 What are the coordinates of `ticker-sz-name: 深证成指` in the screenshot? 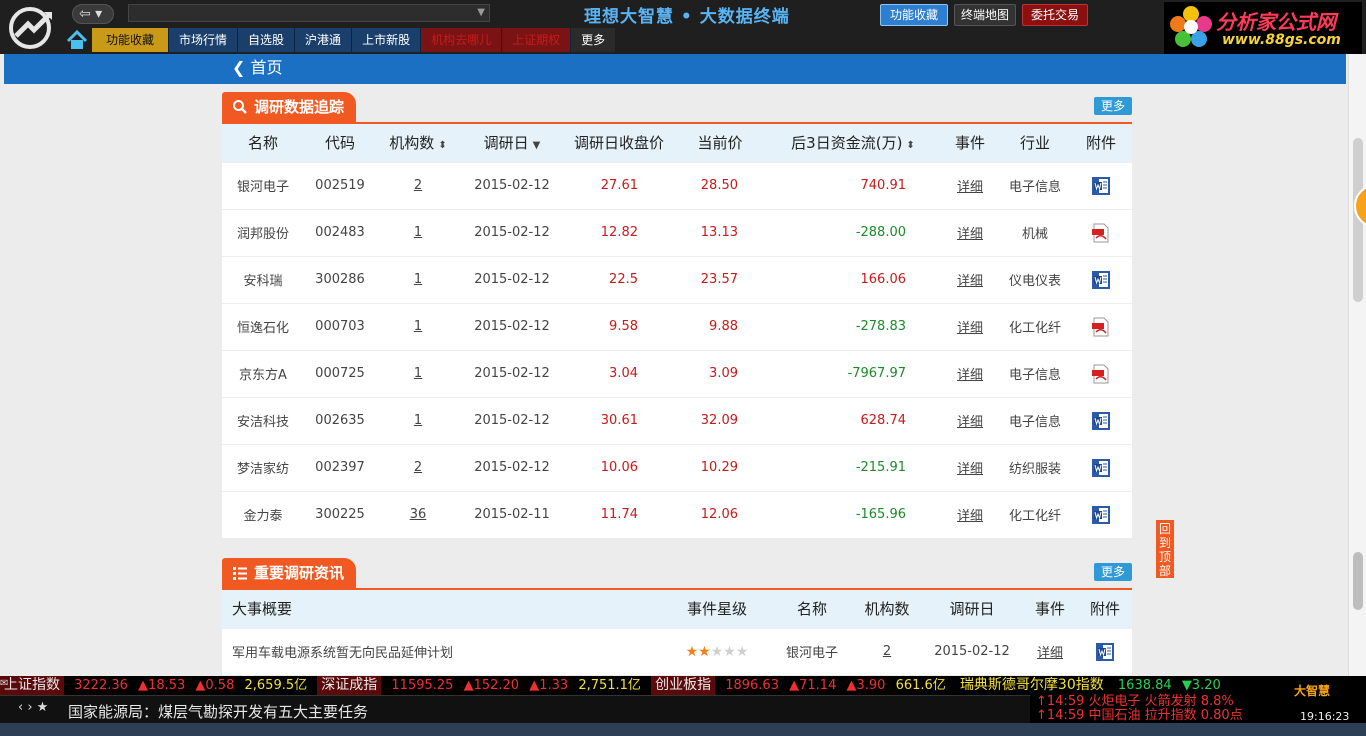 It's located at (349, 685).